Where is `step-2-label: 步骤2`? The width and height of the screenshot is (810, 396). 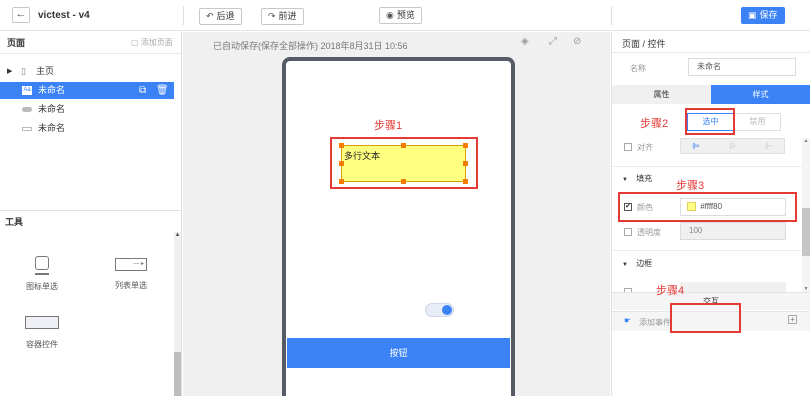
step-2-label: 步骤2 is located at coordinates (654, 124).